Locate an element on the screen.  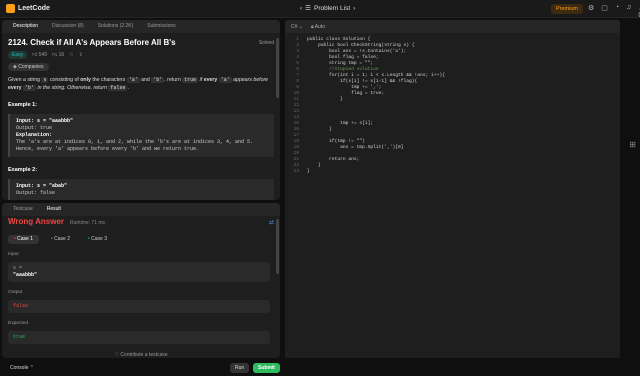
input-var: s = is located at coordinates (18, 268).